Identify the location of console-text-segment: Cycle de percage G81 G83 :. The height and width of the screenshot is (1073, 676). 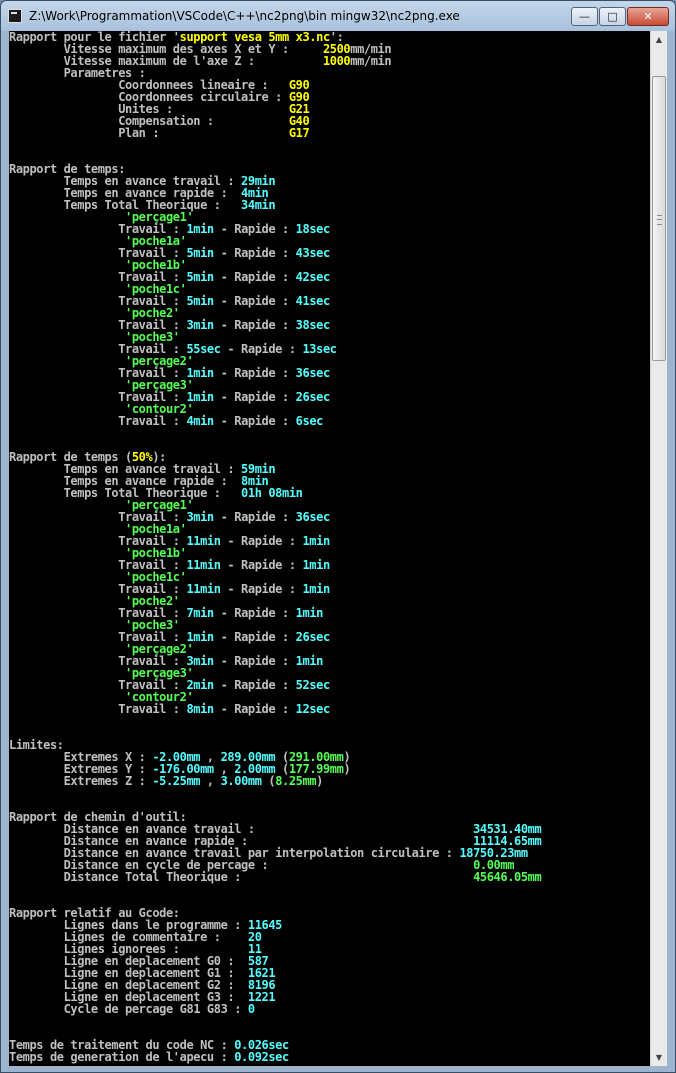
(128, 1009).